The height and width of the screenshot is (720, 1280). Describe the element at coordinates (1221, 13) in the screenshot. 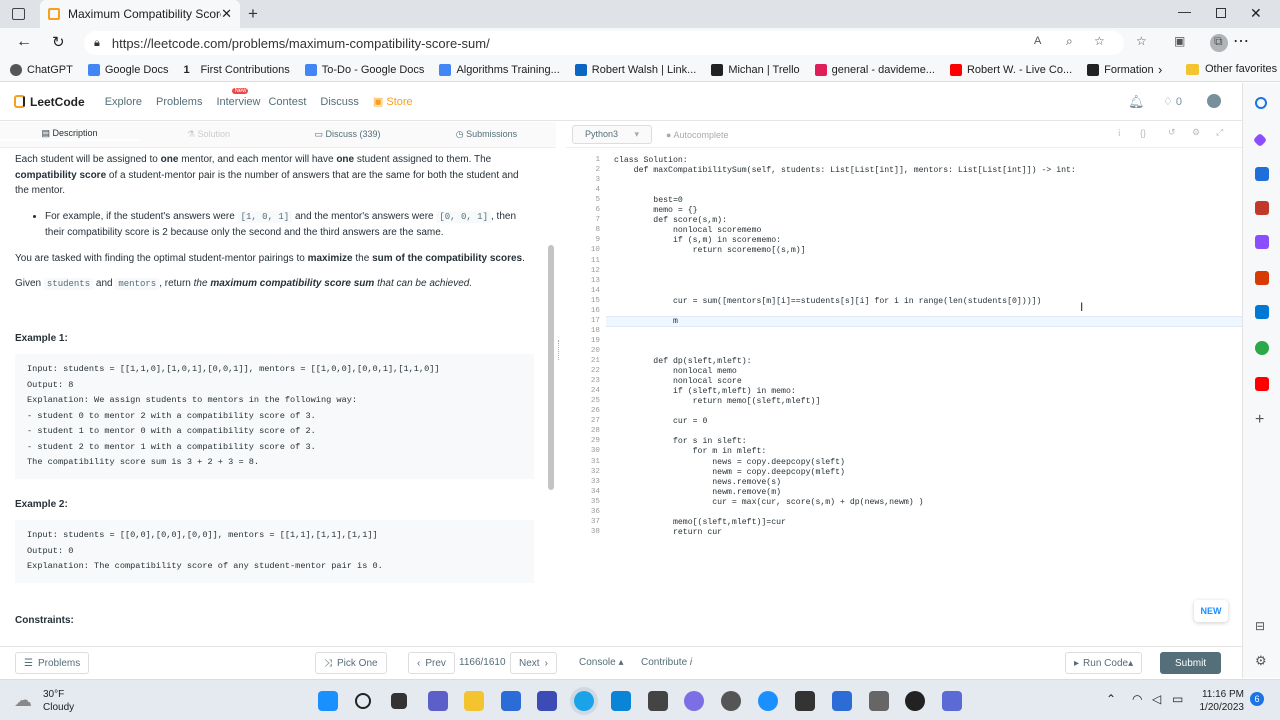

I see `maximize-icon` at that location.